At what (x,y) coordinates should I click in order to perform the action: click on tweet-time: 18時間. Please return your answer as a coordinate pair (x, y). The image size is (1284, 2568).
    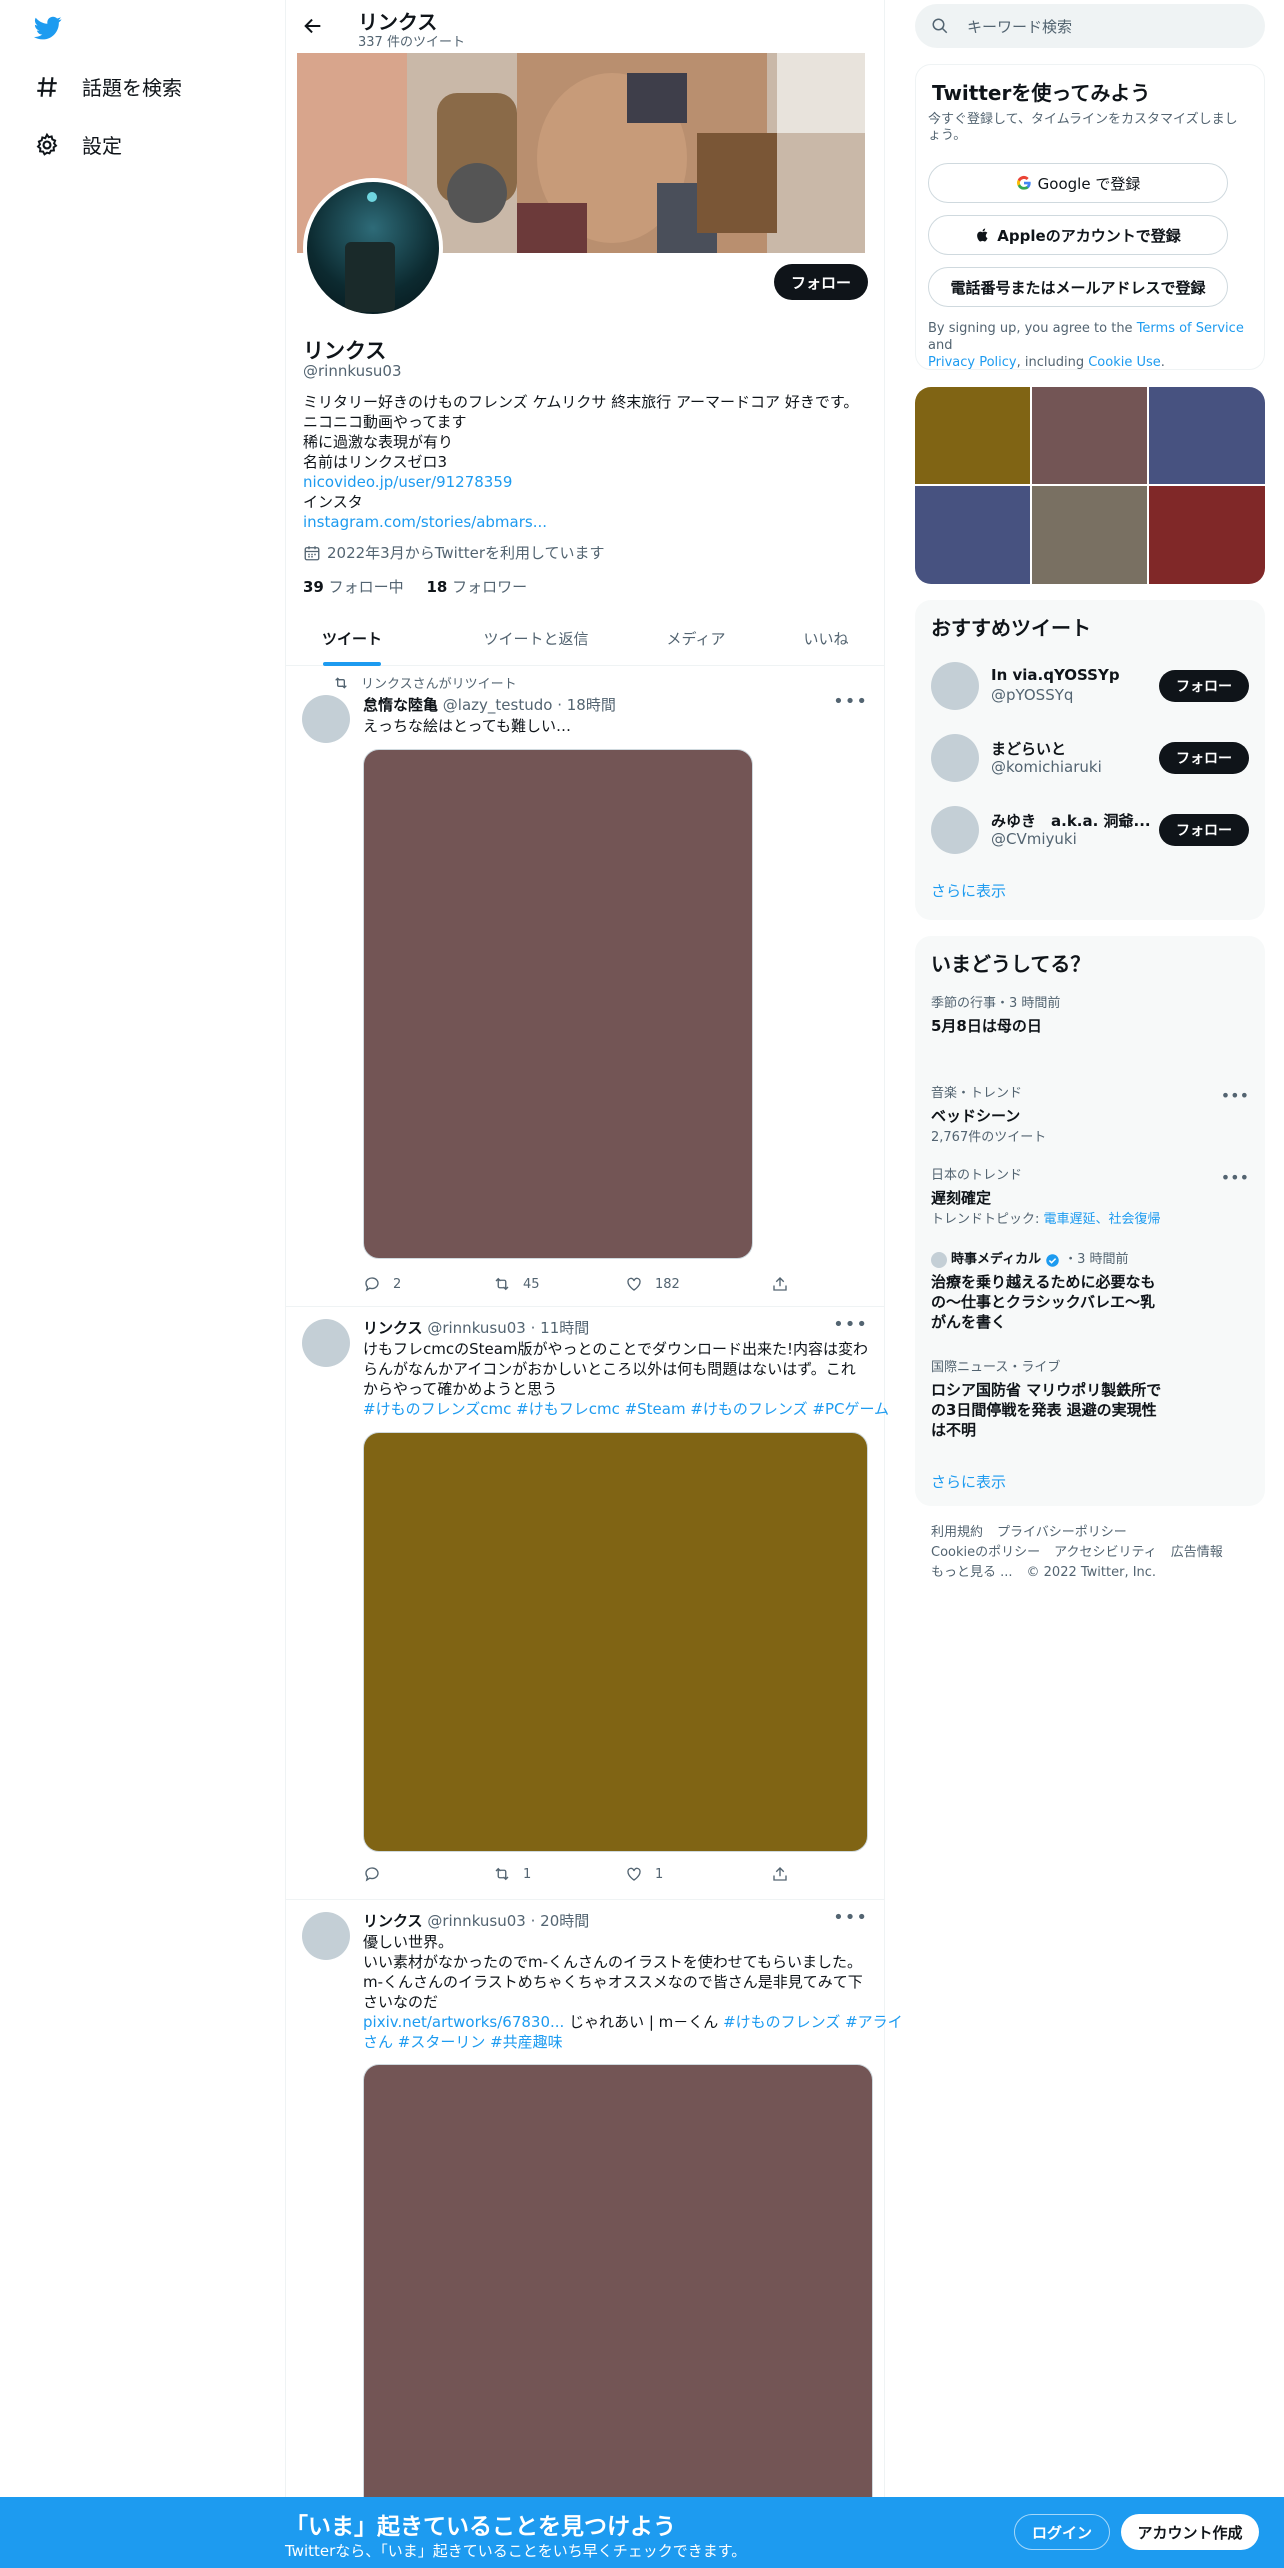
    Looking at the image, I should click on (591, 705).